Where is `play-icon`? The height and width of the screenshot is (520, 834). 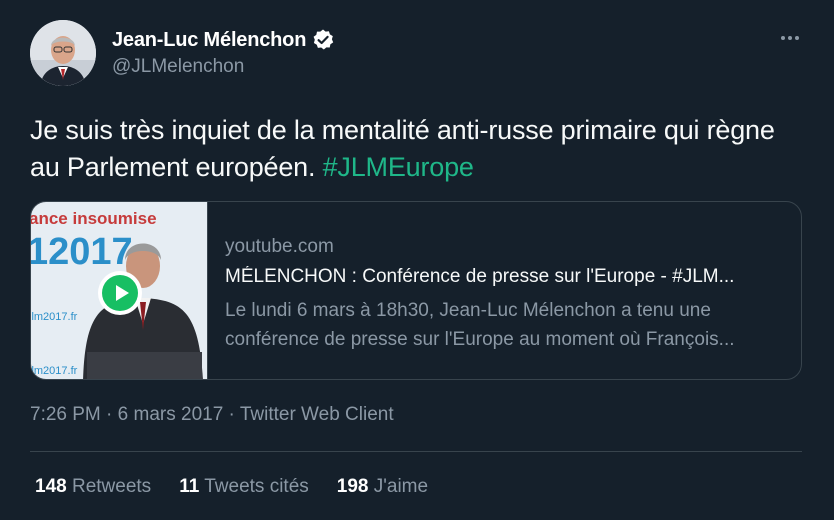 play-icon is located at coordinates (120, 293).